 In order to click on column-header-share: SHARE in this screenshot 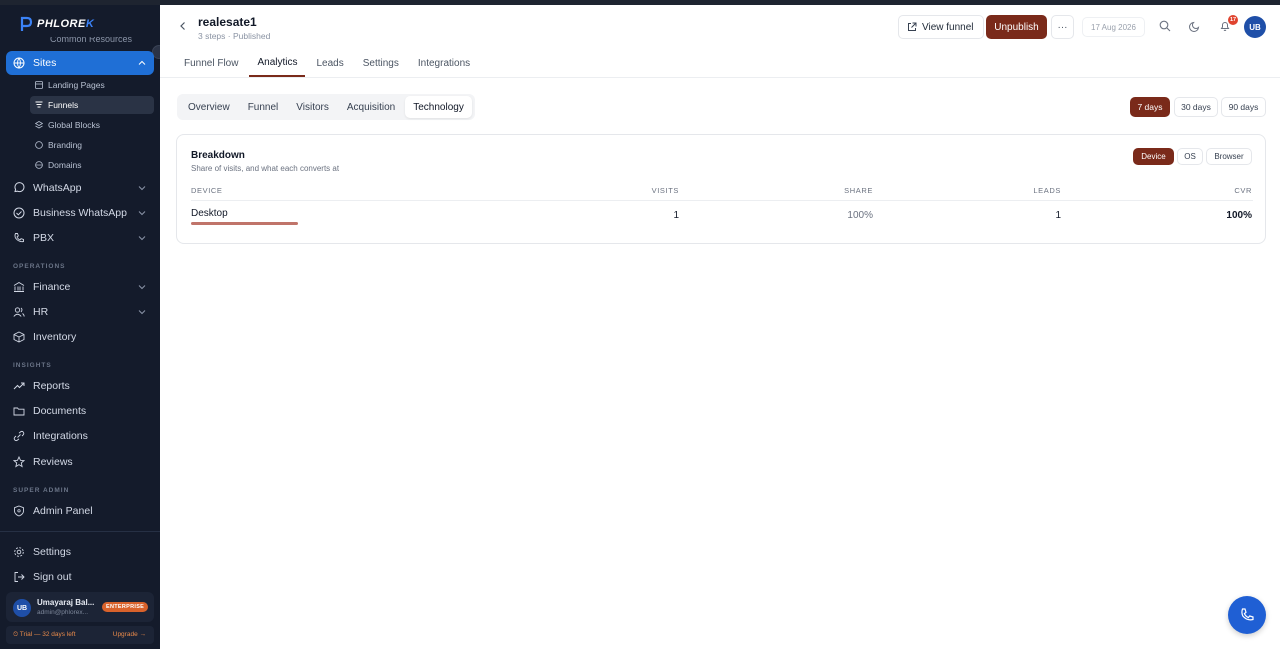, I will do `click(858, 190)`.